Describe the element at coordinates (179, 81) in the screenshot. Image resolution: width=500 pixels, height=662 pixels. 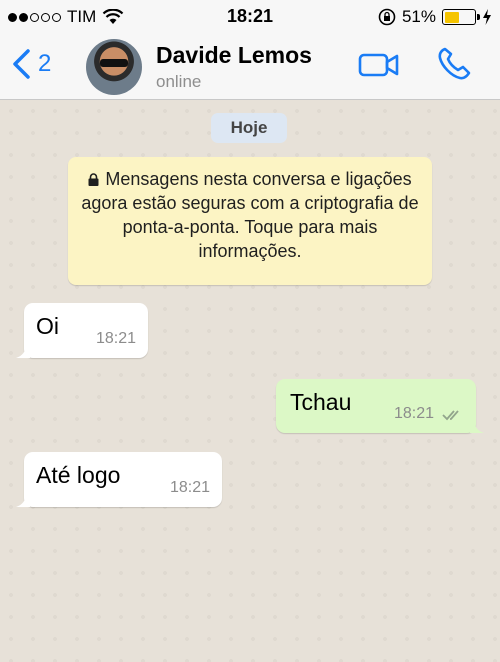
I see `contact-status: online` at that location.